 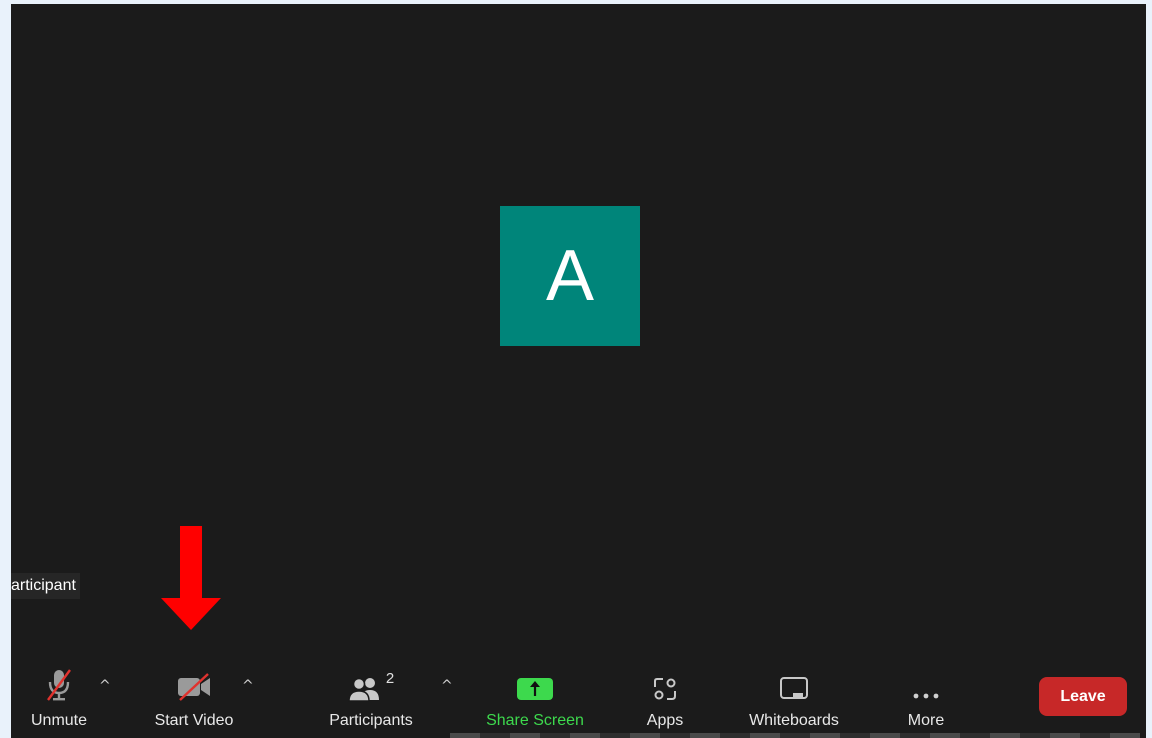 I want to click on participant-avatar: A, so click(x=570, y=276).